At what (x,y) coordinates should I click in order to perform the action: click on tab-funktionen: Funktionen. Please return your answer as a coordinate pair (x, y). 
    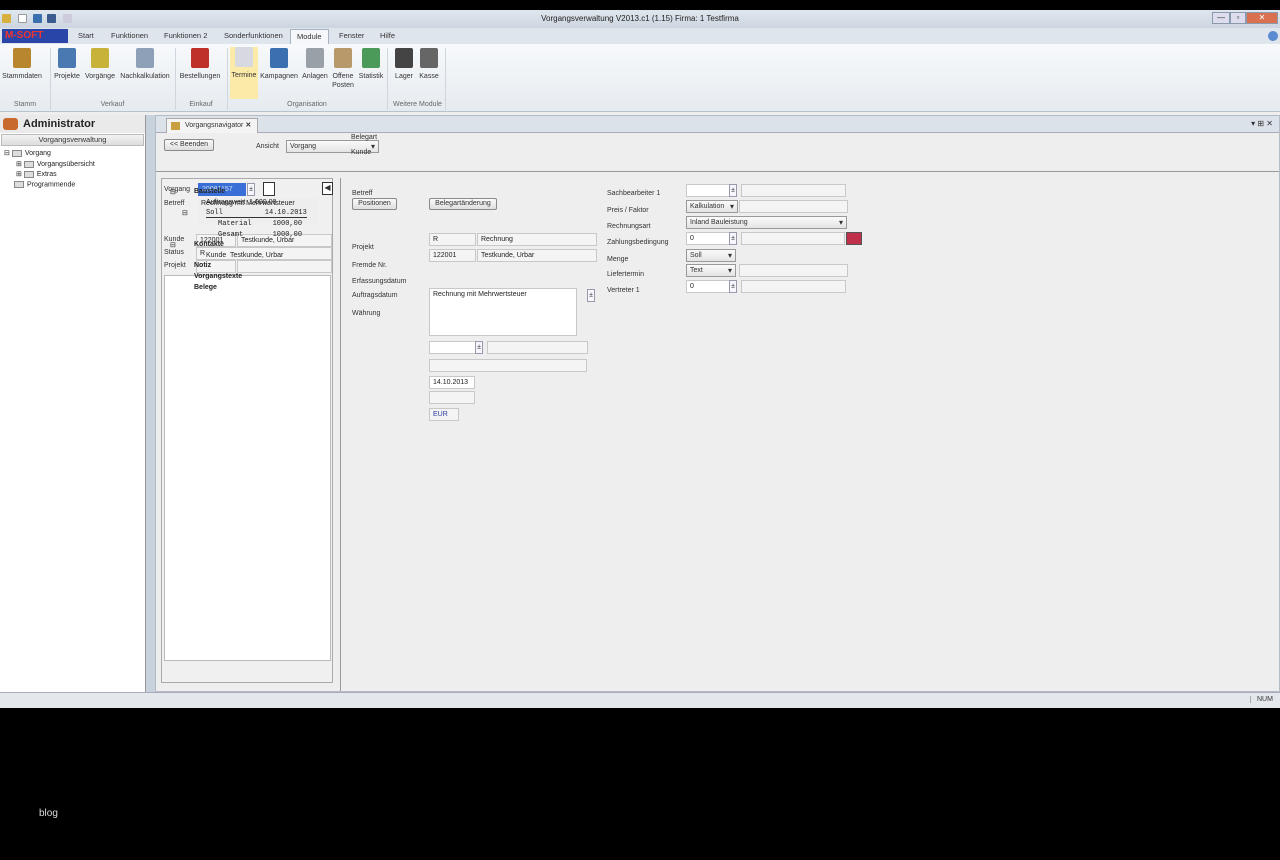
    Looking at the image, I should click on (129, 35).